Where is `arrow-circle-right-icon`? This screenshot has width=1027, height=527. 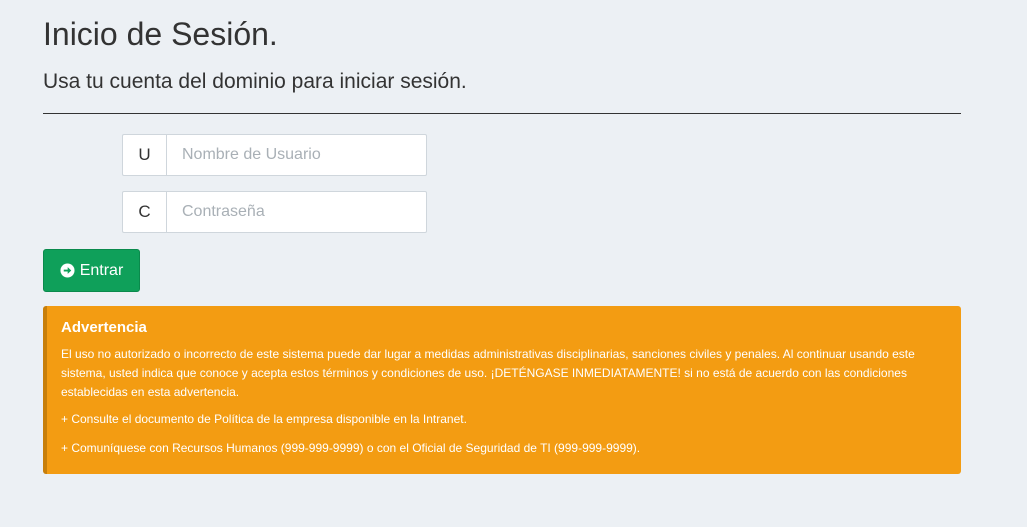 arrow-circle-right-icon is located at coordinates (67, 270).